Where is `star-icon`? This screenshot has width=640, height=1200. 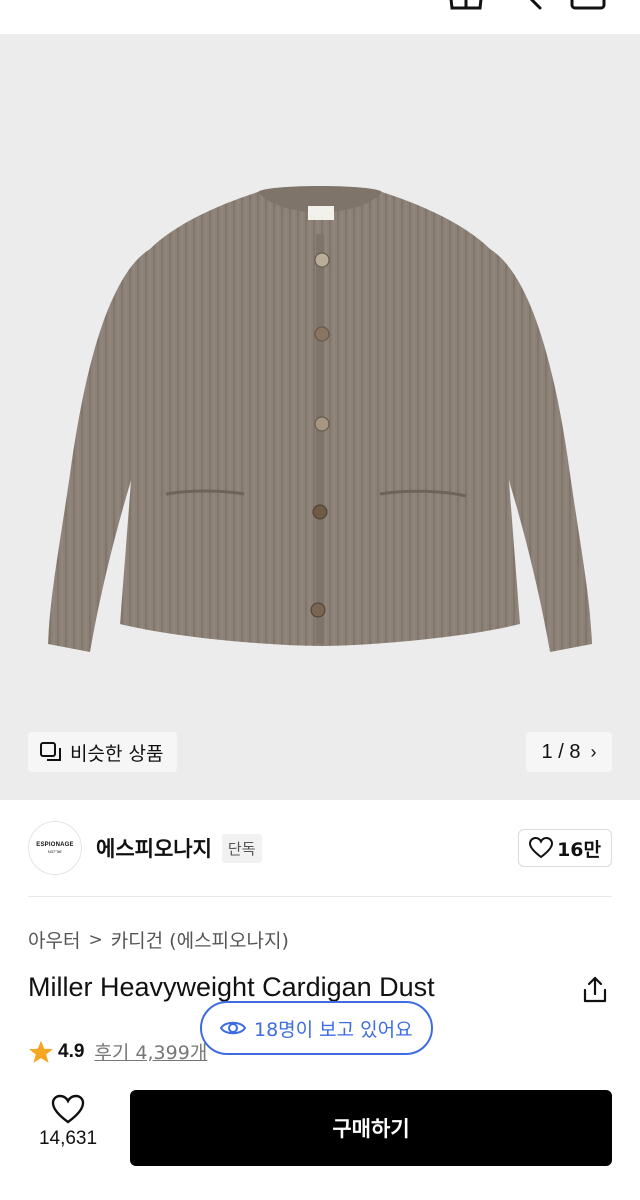 star-icon is located at coordinates (41, 1051).